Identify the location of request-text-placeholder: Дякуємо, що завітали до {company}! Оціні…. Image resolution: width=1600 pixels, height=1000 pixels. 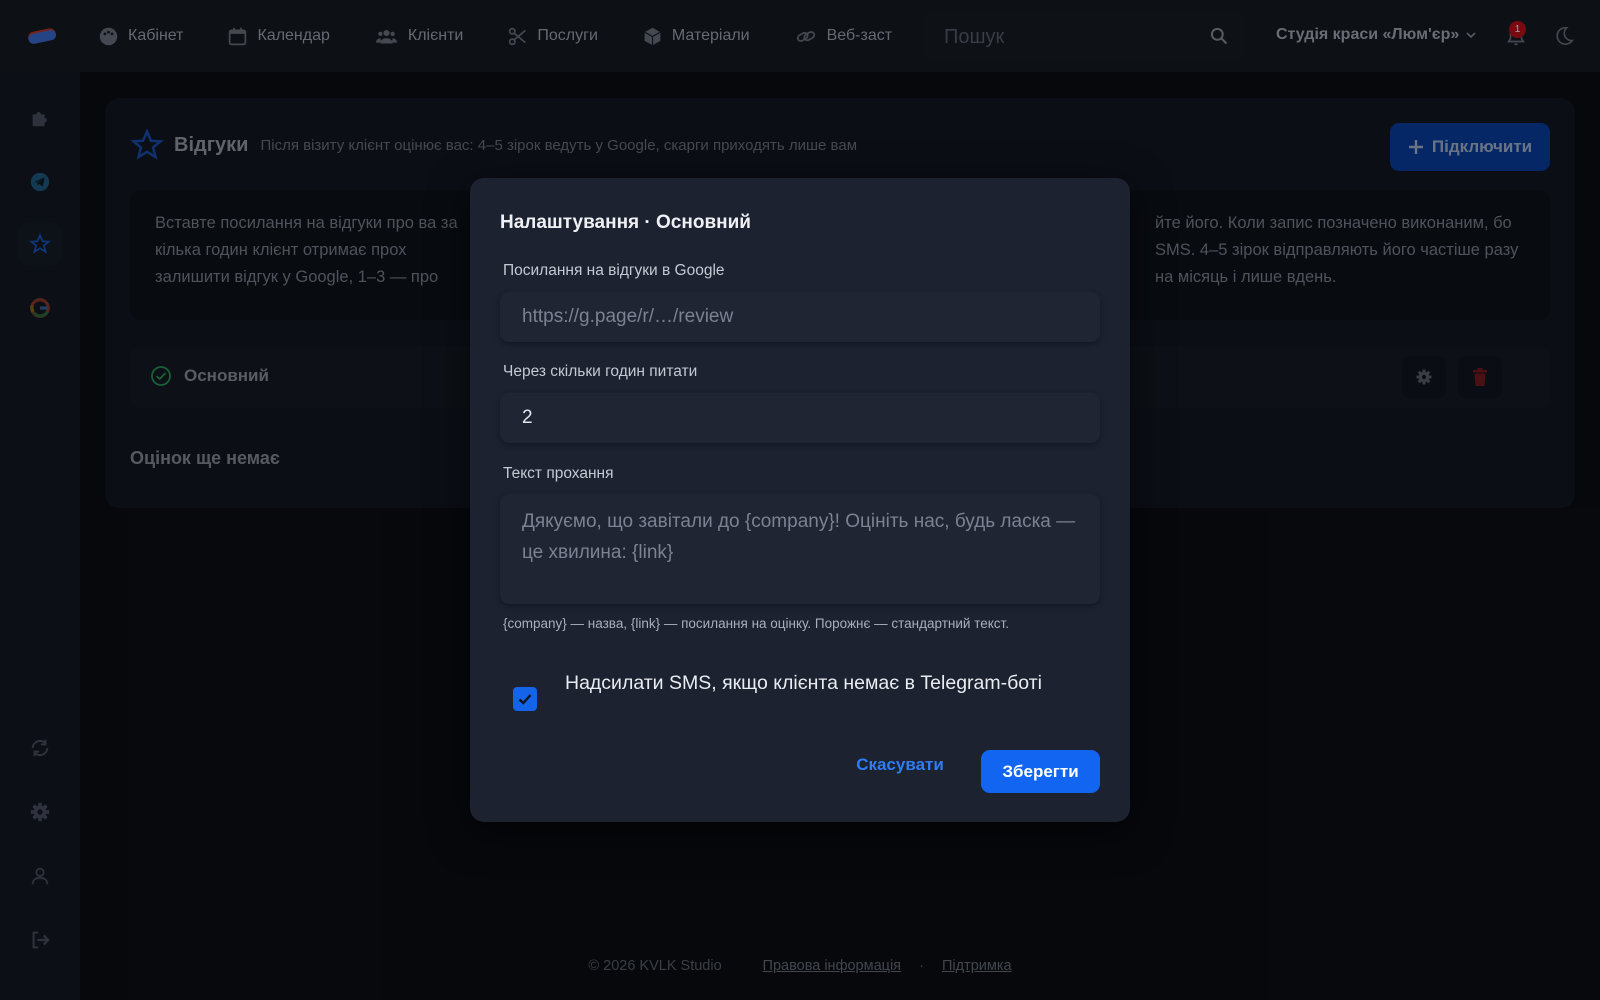
(799, 537).